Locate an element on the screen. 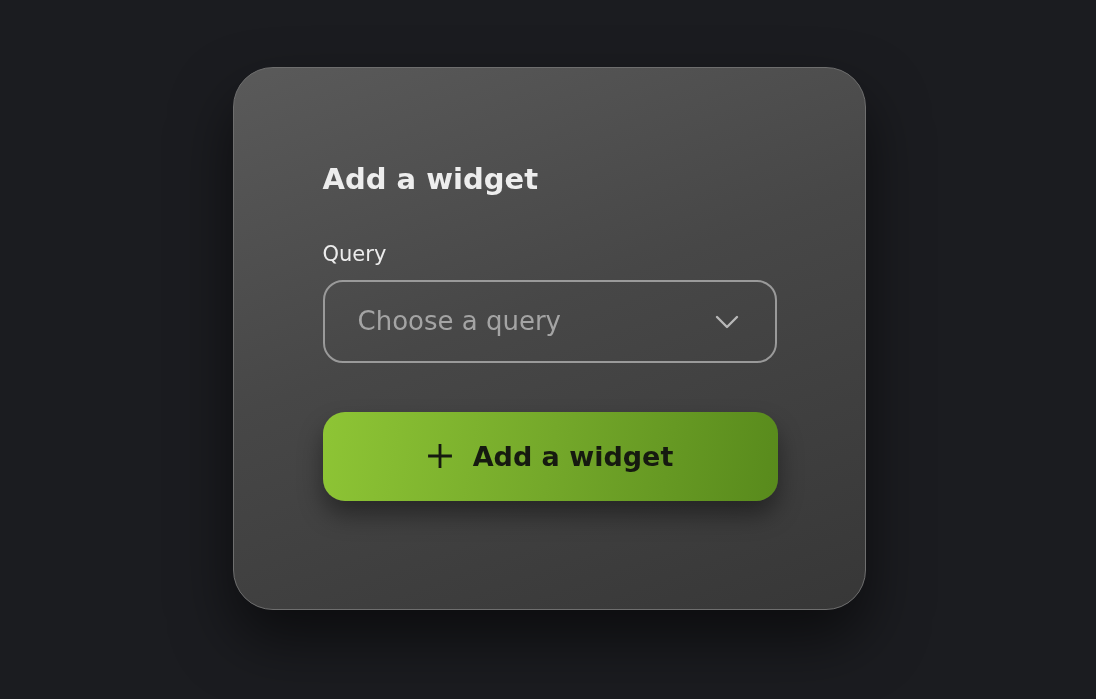 This screenshot has width=1096, height=699. plus-icon is located at coordinates (439, 456).